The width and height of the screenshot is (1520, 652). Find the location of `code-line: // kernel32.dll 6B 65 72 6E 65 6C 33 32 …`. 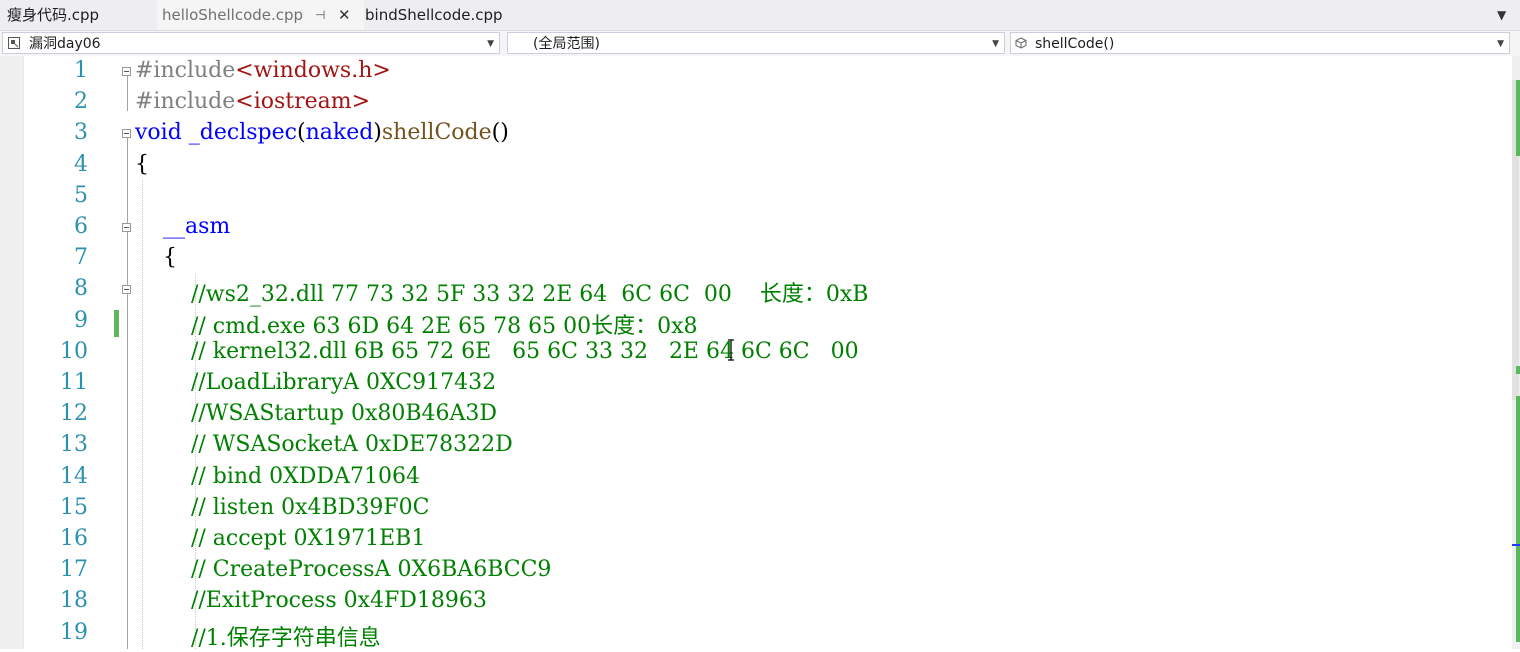

code-line: // kernel32.dll 6B 65 72 6E 65 6C 33 32 … is located at coordinates (497, 351).